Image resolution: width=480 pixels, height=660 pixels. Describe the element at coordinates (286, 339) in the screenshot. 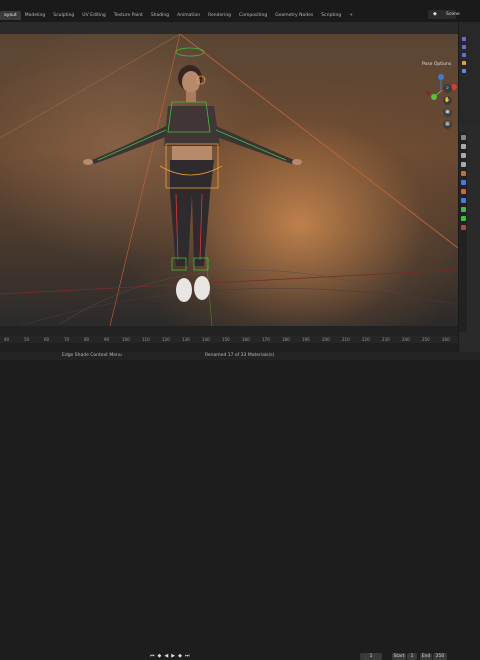

I see `ruler-tick: 180` at that location.